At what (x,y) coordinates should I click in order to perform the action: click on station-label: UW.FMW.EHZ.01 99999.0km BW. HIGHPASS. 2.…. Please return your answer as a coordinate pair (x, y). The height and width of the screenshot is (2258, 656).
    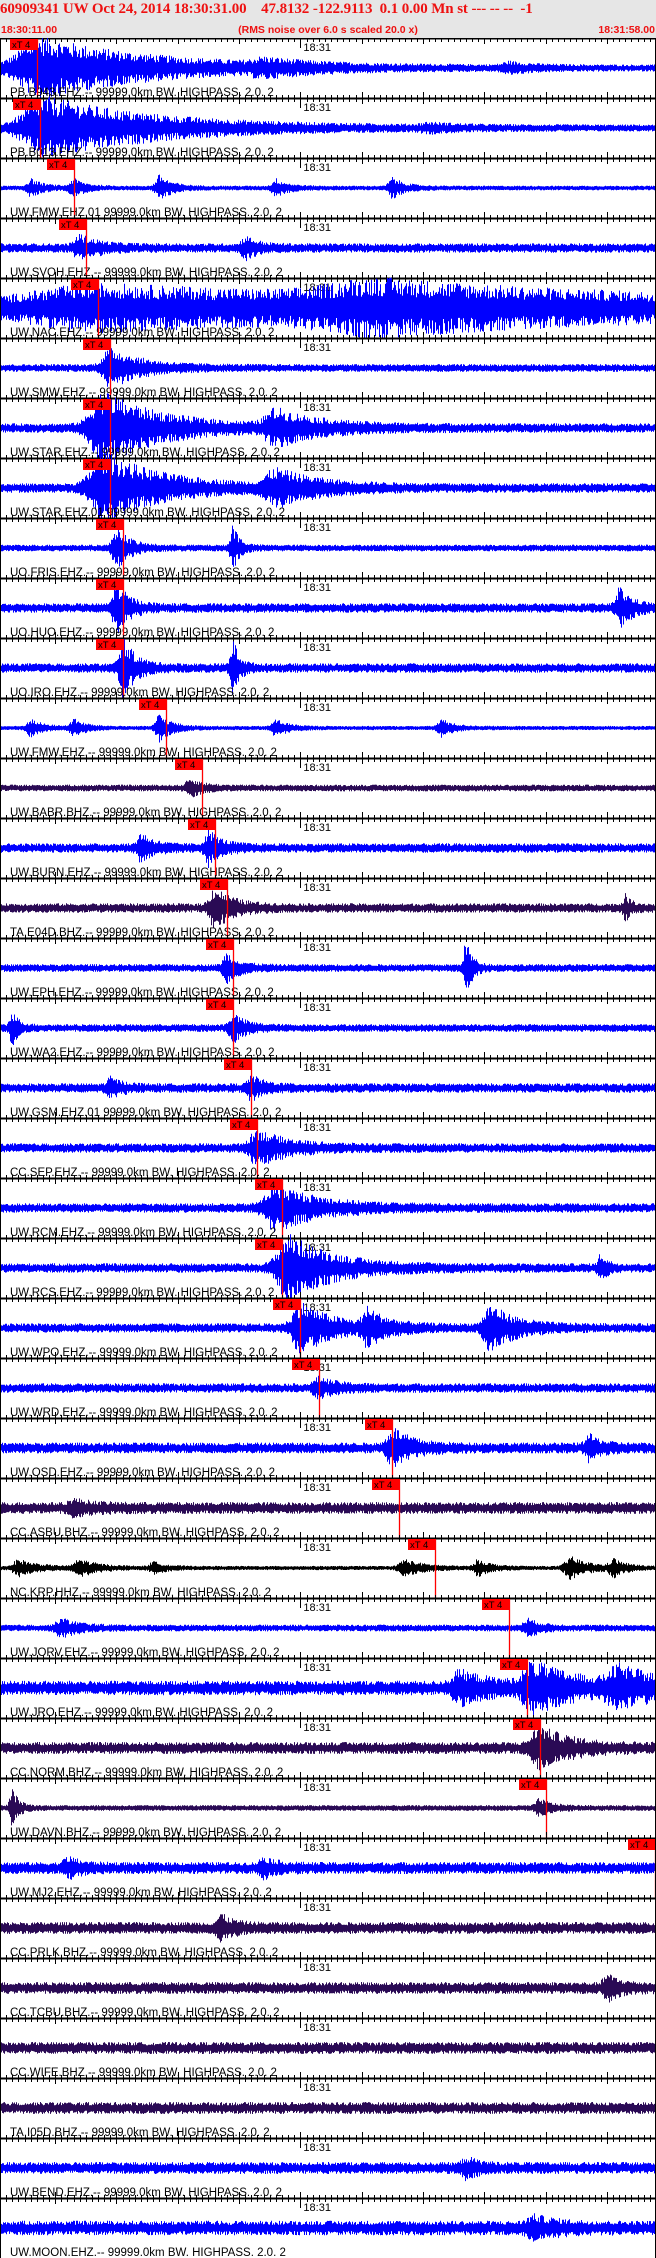
    Looking at the image, I should click on (146, 213).